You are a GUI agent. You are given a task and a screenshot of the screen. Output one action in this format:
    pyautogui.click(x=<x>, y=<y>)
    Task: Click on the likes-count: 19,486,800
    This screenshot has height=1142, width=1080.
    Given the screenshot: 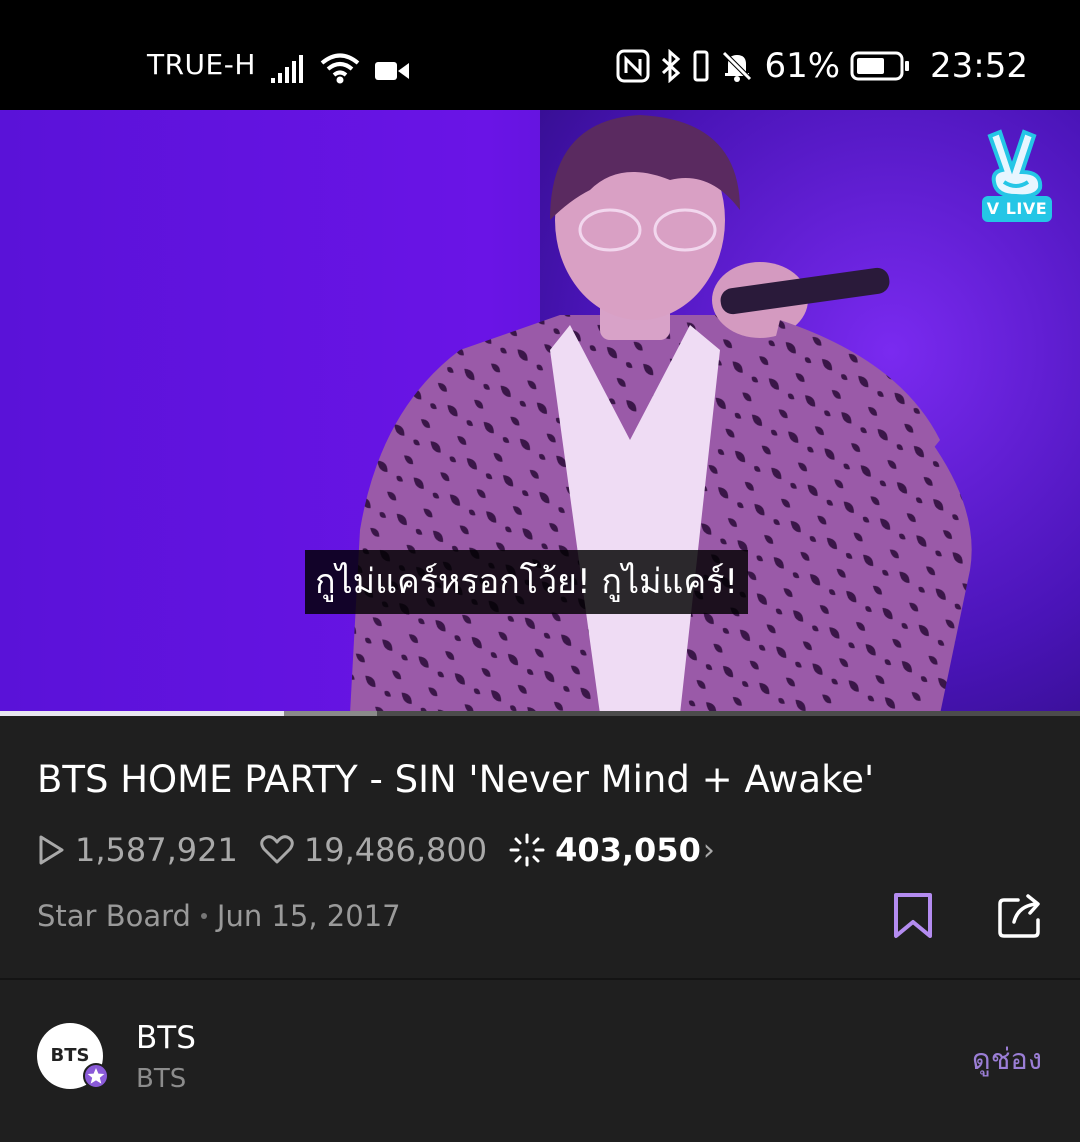 What is the action you would take?
    pyautogui.click(x=395, y=850)
    